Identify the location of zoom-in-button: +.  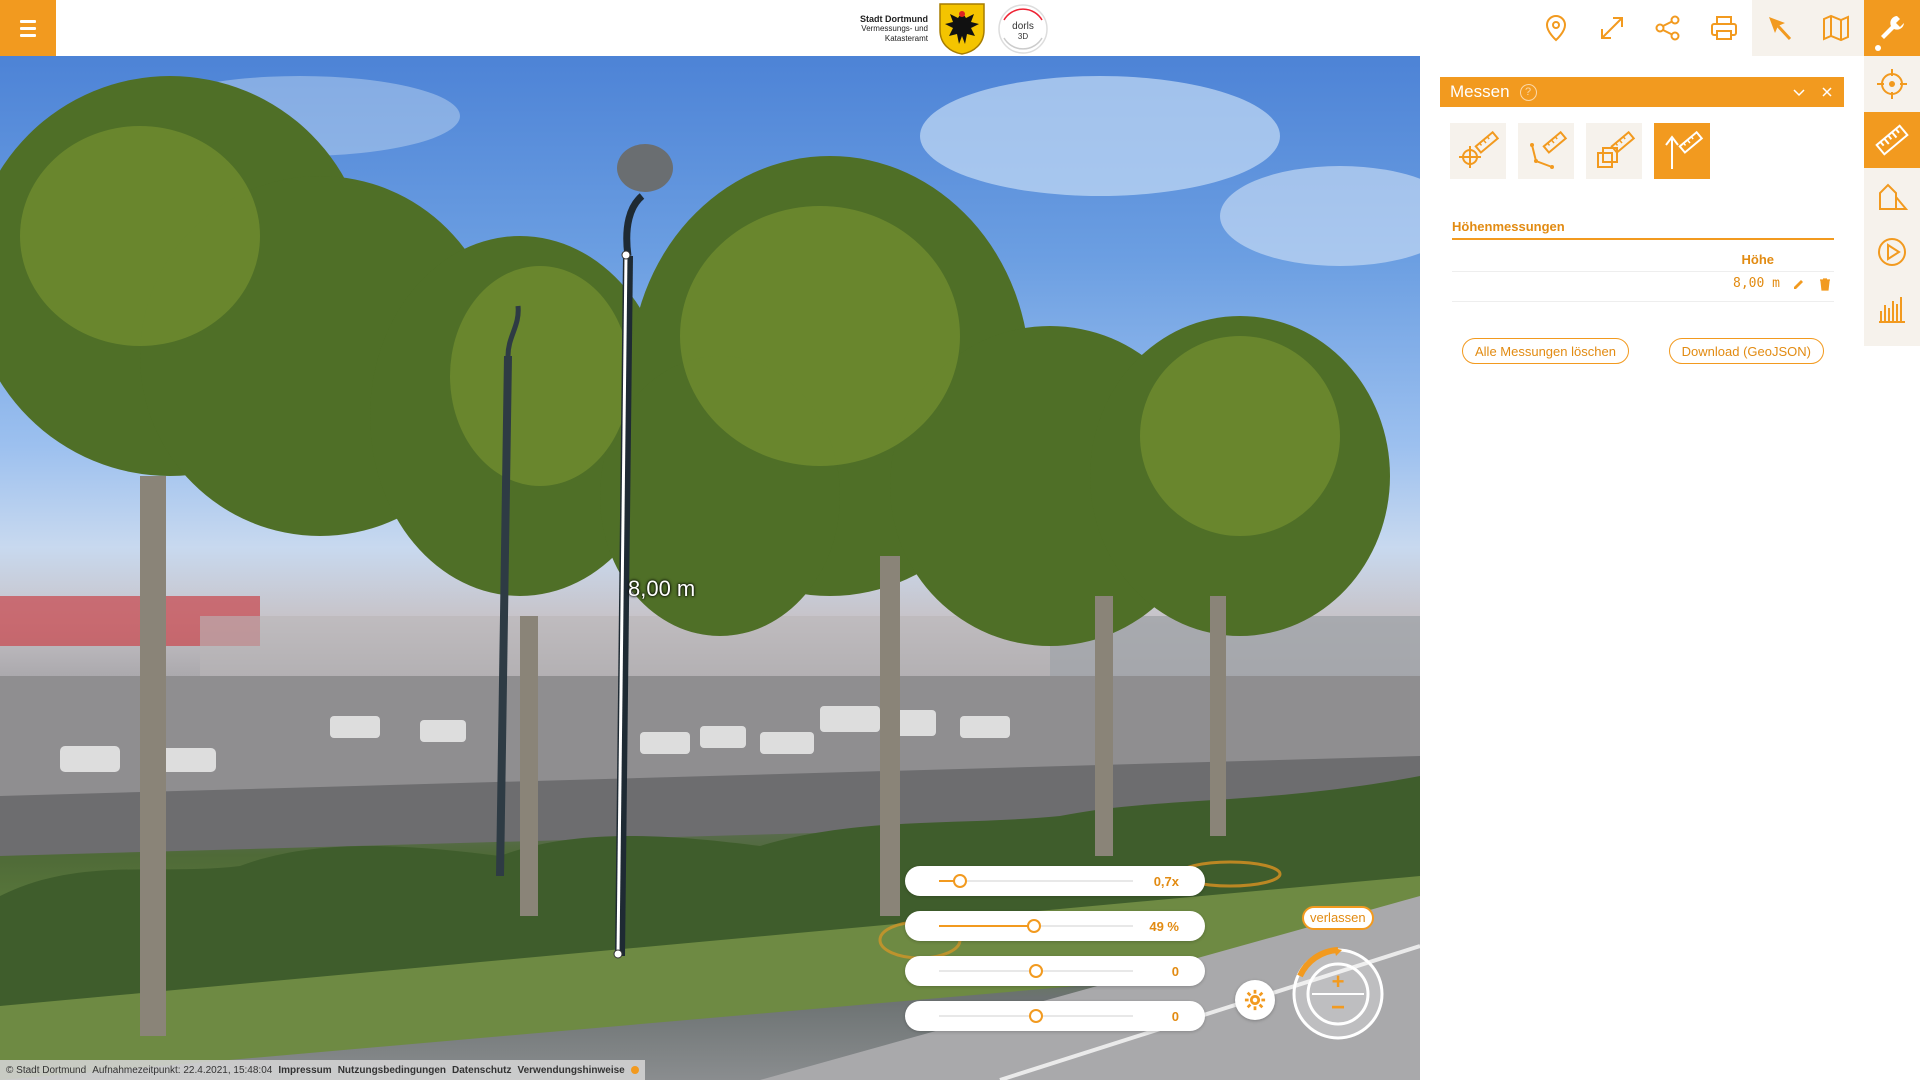
(1338, 981).